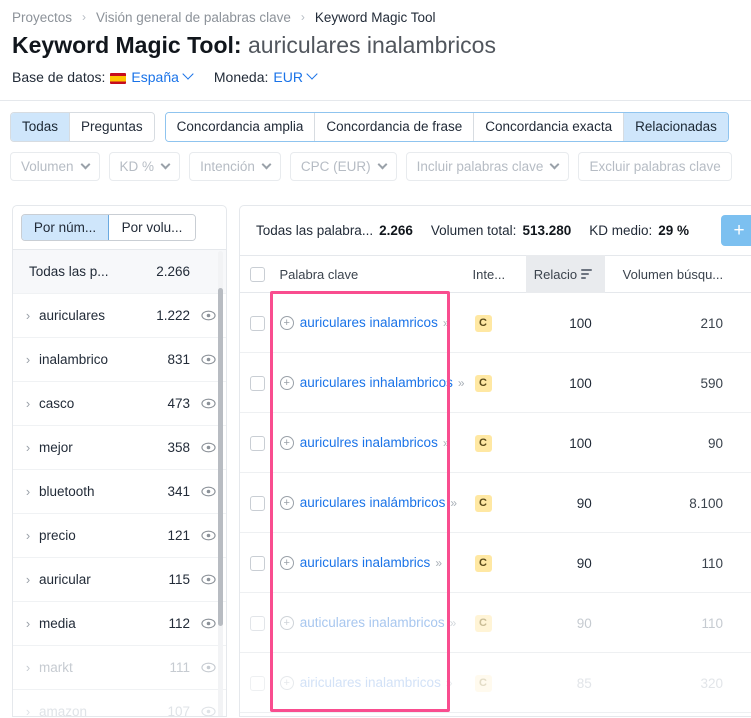  What do you see at coordinates (119, 623) in the screenshot?
I see `sidebar-item-media: › media 112` at bounding box center [119, 623].